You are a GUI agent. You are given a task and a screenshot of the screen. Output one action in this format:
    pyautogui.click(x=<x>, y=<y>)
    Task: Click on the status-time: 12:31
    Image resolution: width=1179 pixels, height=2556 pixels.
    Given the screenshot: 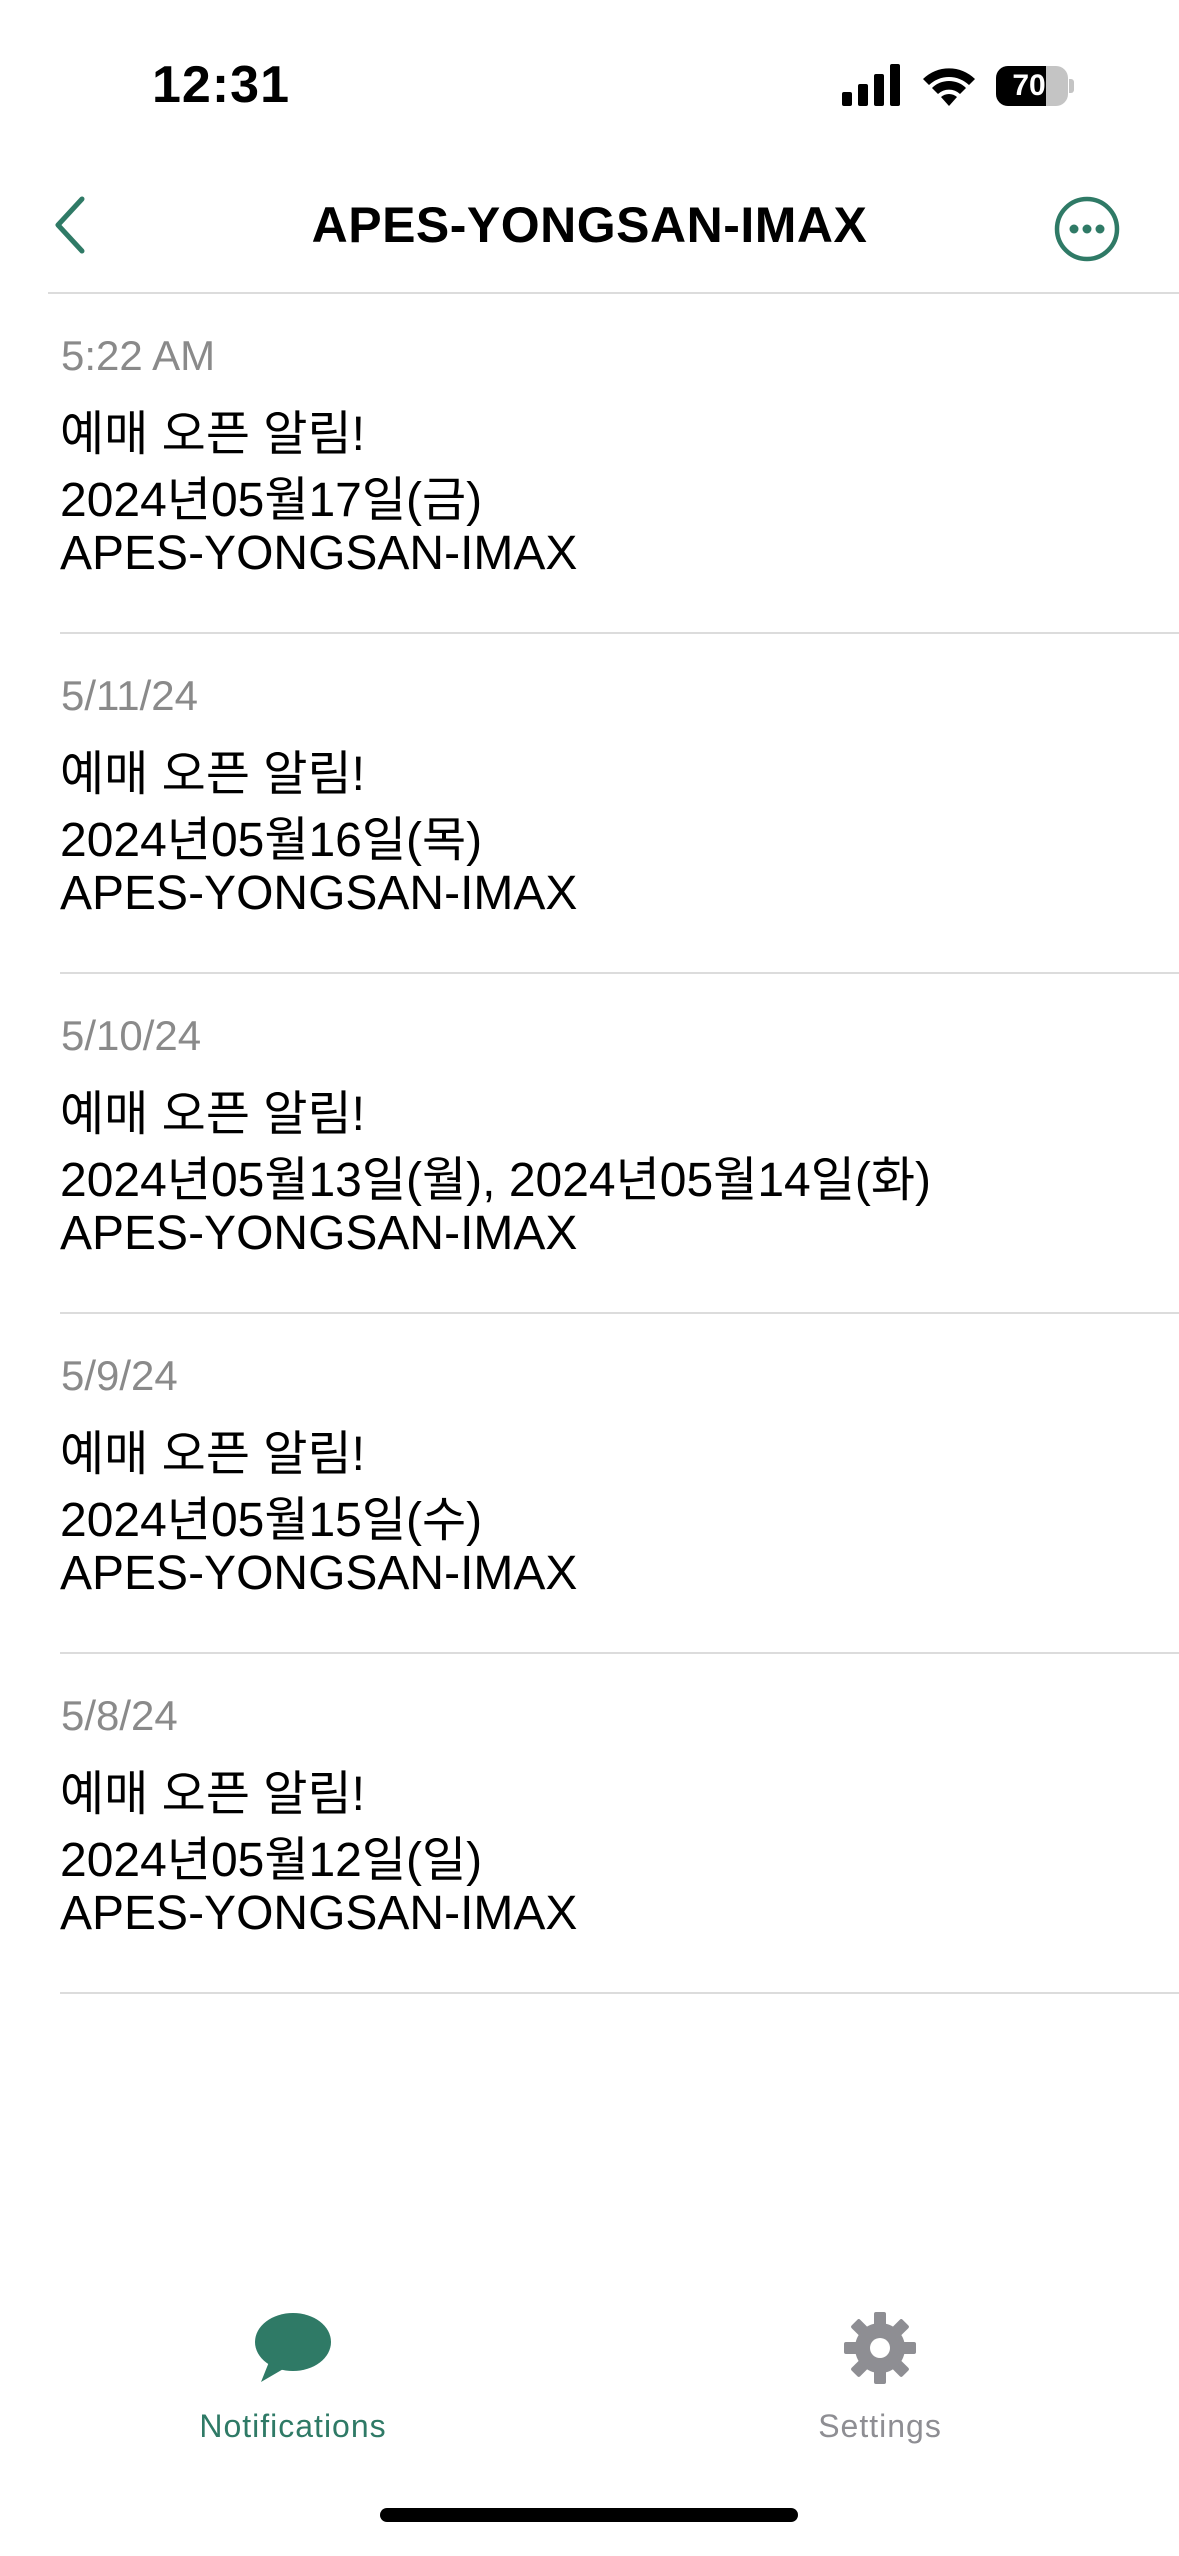 What is the action you would take?
    pyautogui.click(x=221, y=85)
    